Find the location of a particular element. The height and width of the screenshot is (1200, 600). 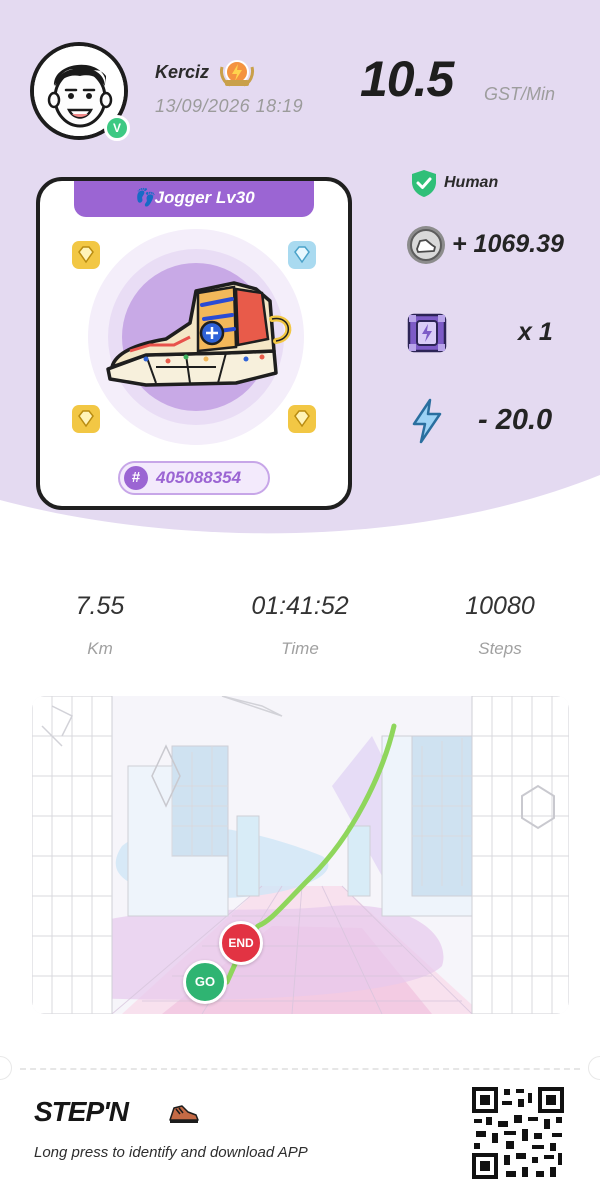

gst-coin-icon is located at coordinates (426, 245).